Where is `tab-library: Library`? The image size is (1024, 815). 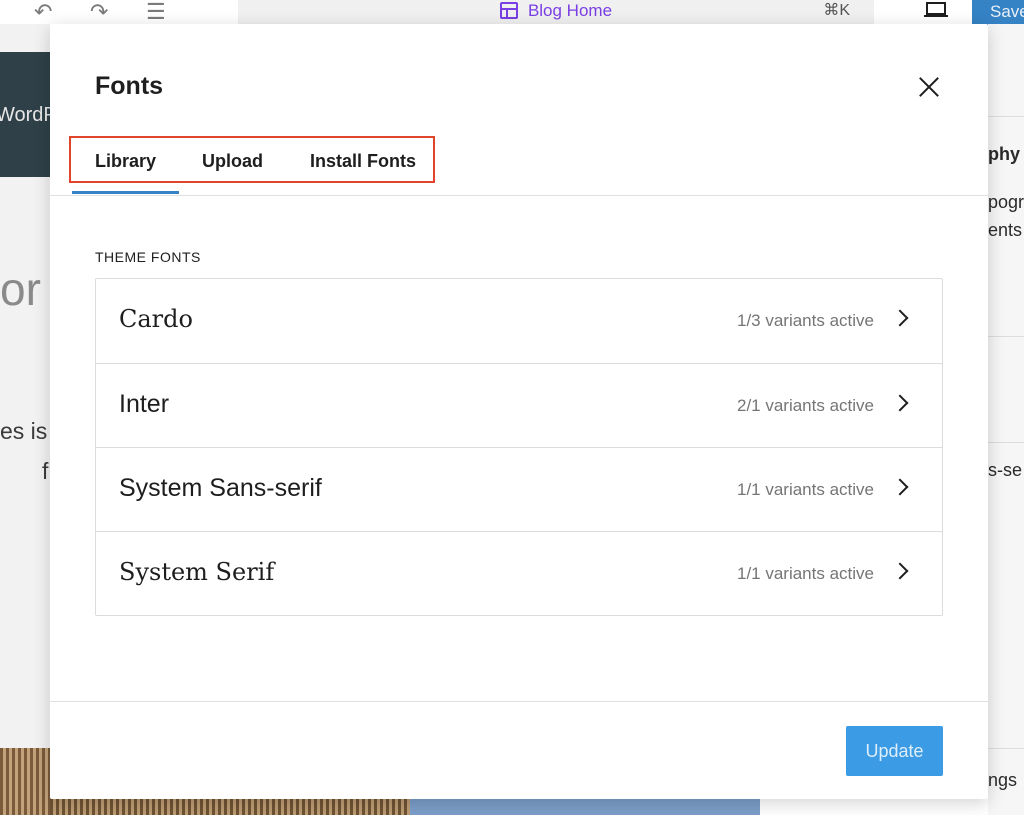 tab-library: Library is located at coordinates (125, 161).